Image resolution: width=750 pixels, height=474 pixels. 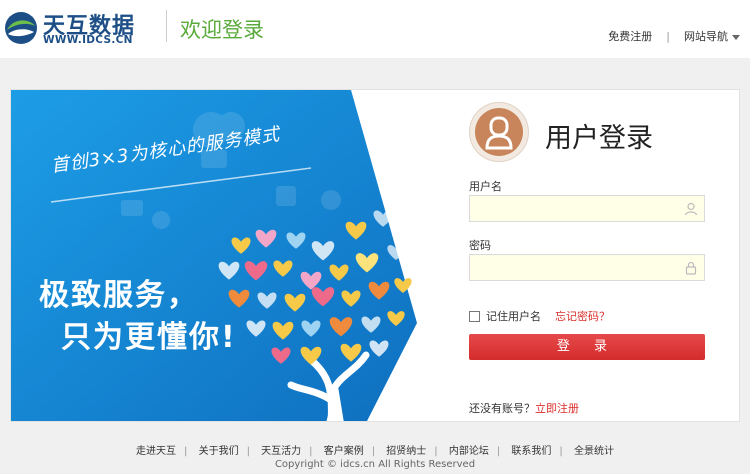 I want to click on register-now-link: 立即注册, so click(x=557, y=408).